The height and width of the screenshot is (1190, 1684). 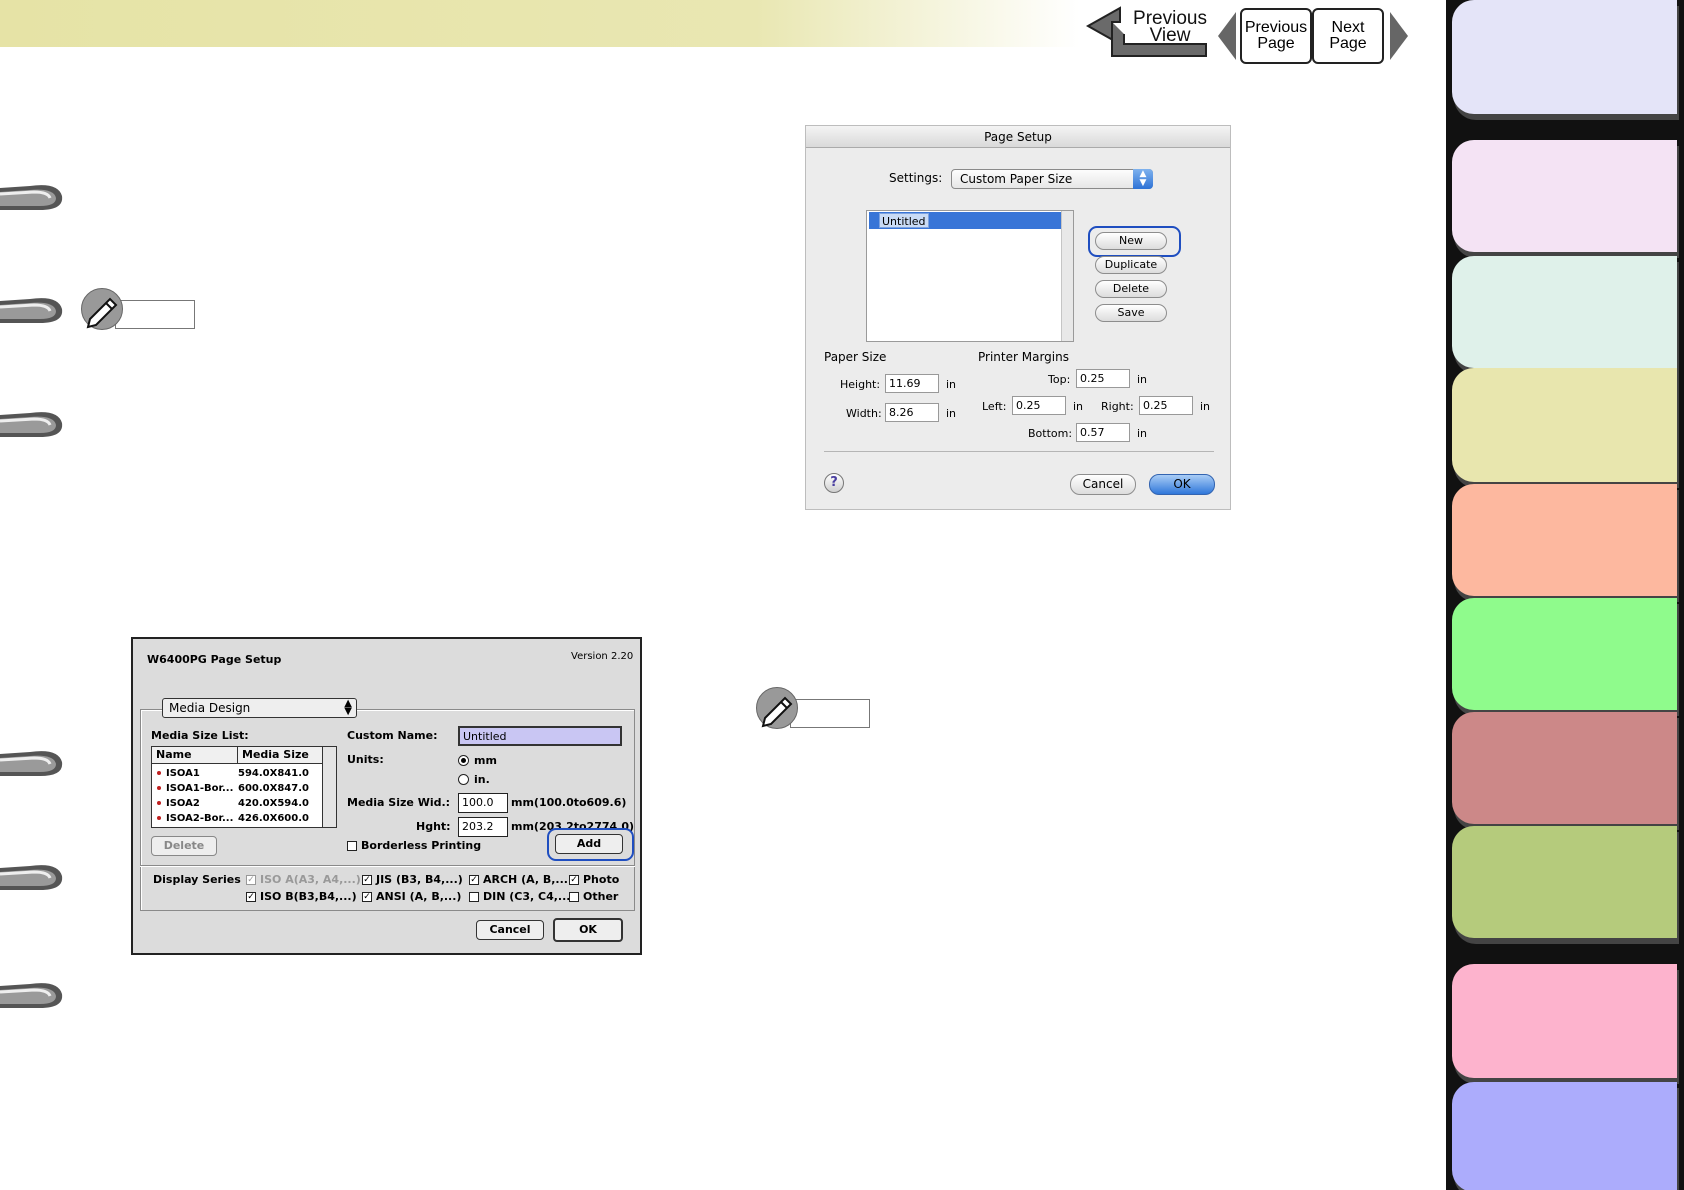 What do you see at coordinates (1103, 378) in the screenshot?
I see `top-margin-field: 0.25` at bounding box center [1103, 378].